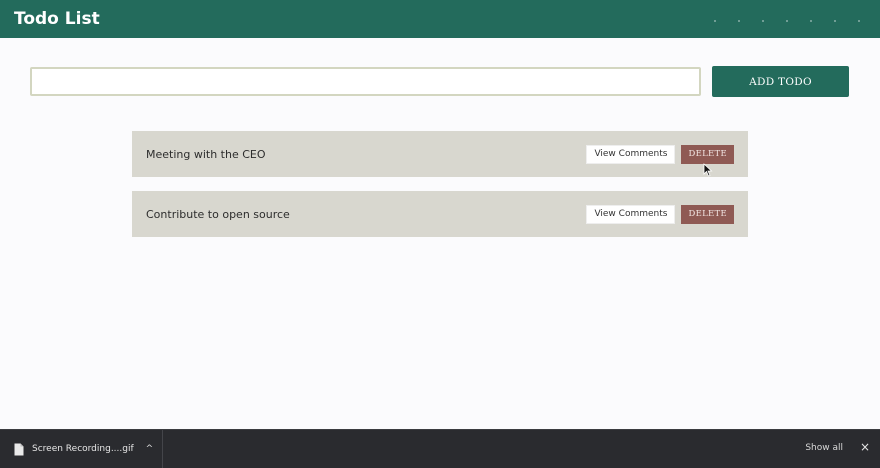 This screenshot has height=468, width=880. What do you see at coordinates (206, 154) in the screenshot?
I see `todo-text: Meeting with the CEO` at bounding box center [206, 154].